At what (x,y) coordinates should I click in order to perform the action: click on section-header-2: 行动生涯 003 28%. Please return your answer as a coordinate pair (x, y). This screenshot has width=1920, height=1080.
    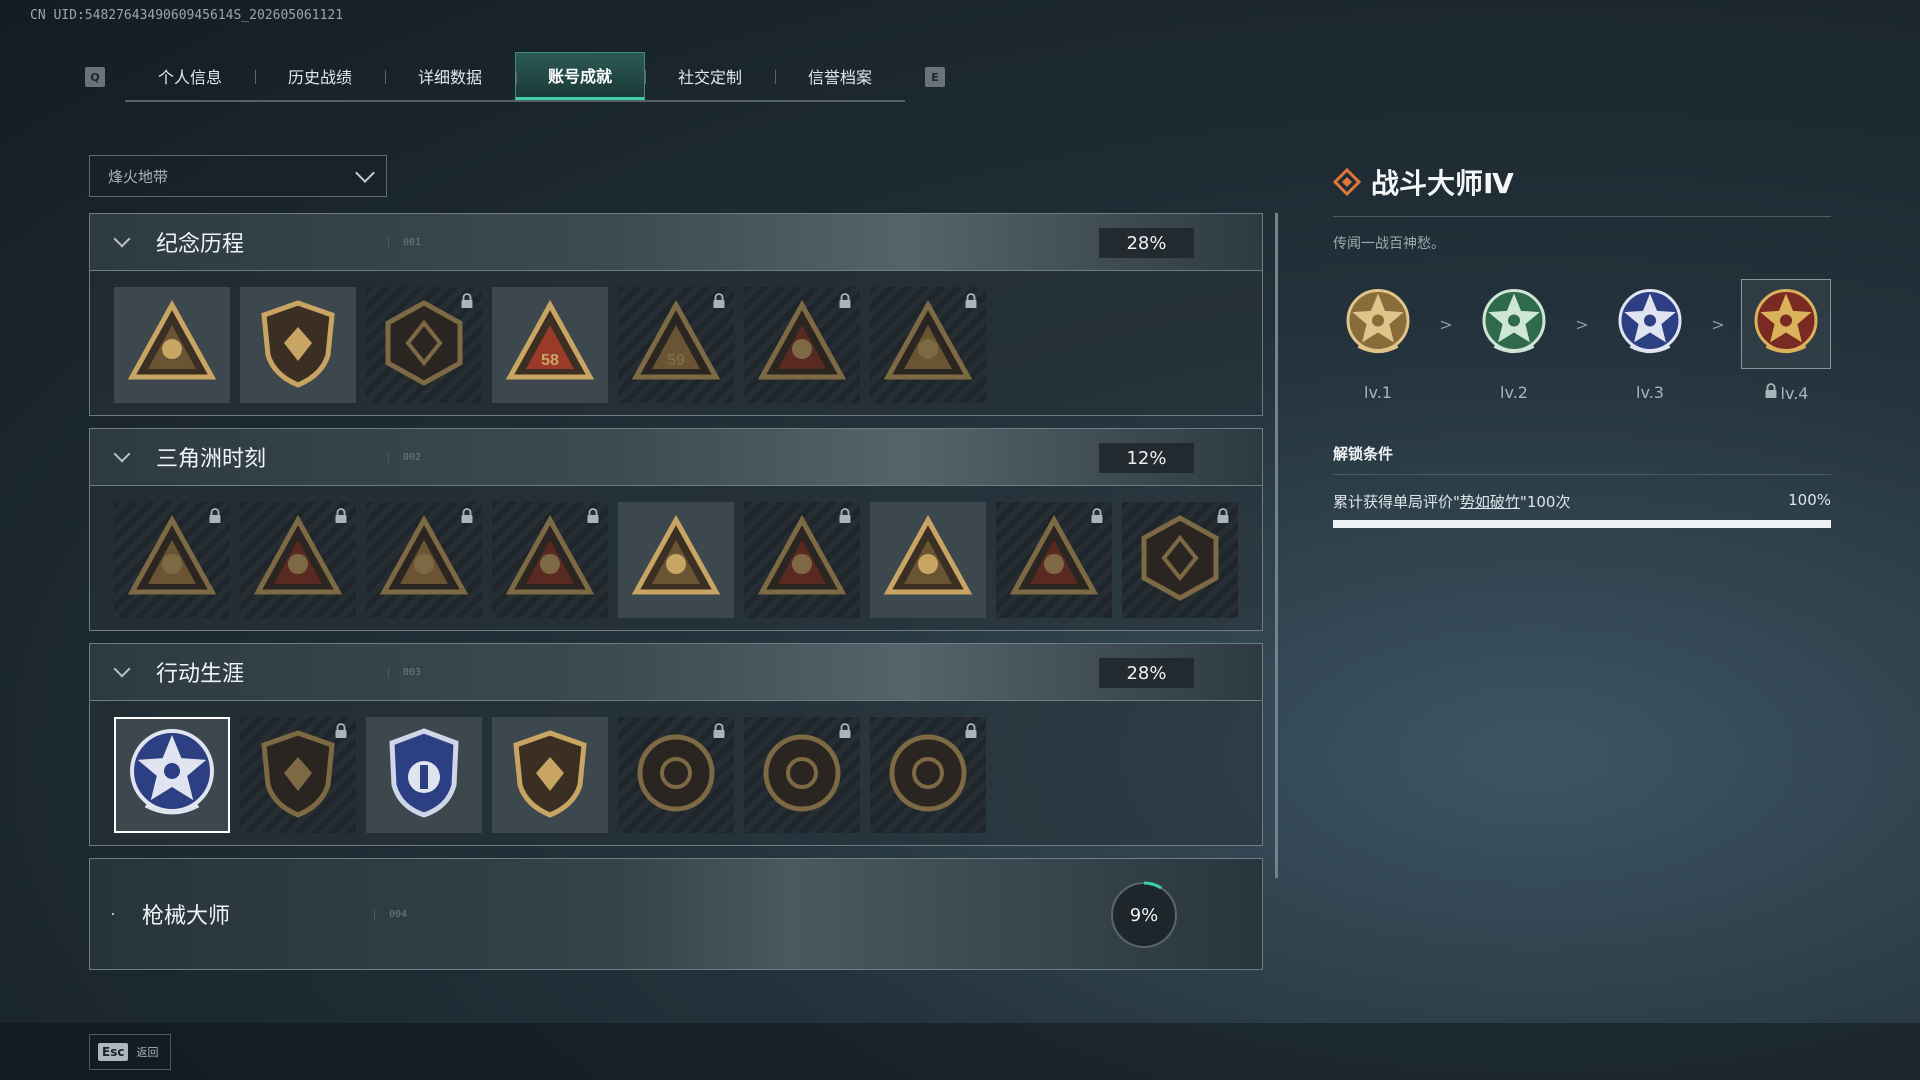
    Looking at the image, I should click on (676, 672).